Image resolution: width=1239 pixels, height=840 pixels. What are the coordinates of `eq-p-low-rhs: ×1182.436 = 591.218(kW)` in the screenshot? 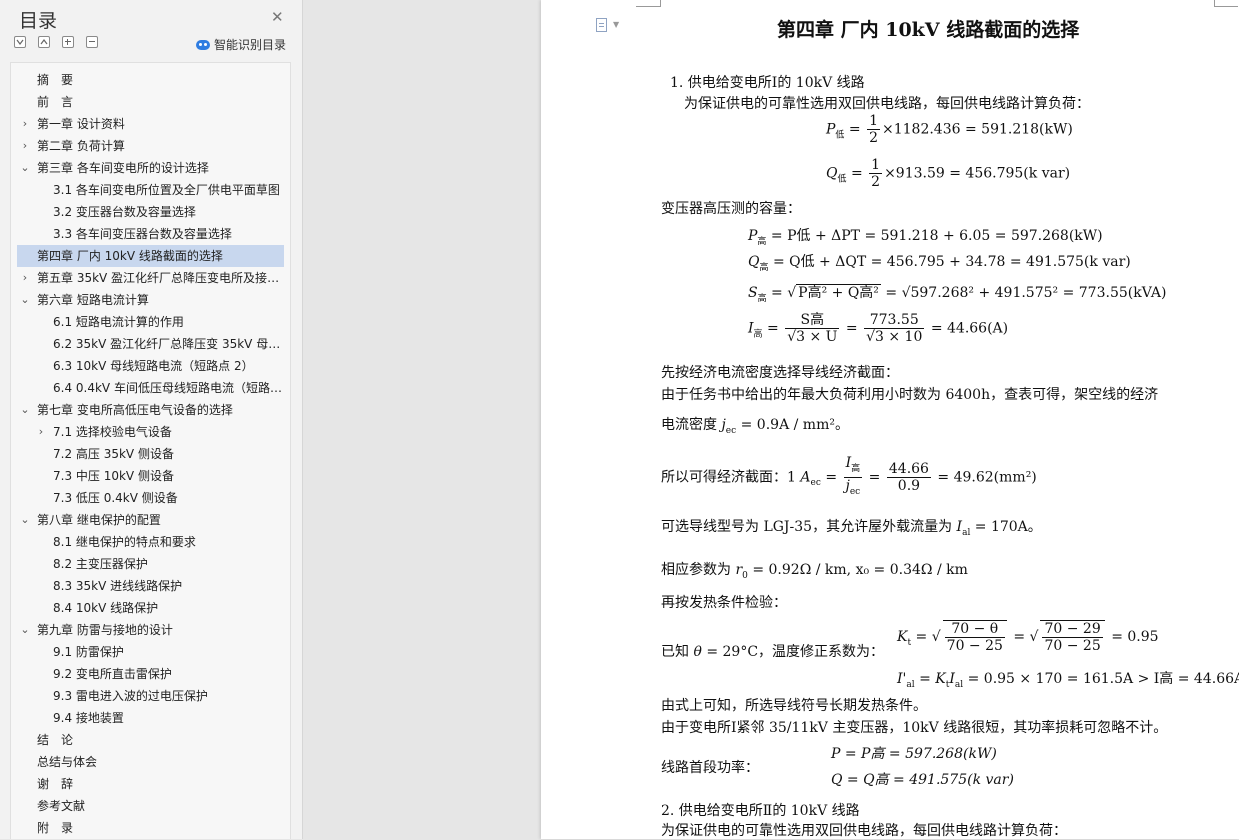 It's located at (977, 129).